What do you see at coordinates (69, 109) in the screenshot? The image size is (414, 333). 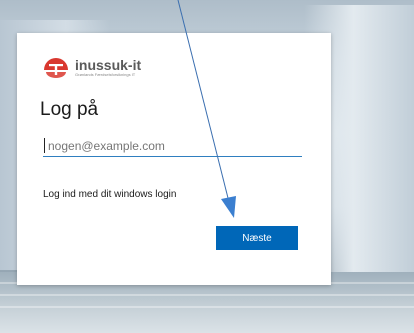 I see `page-title: Log på` at bounding box center [69, 109].